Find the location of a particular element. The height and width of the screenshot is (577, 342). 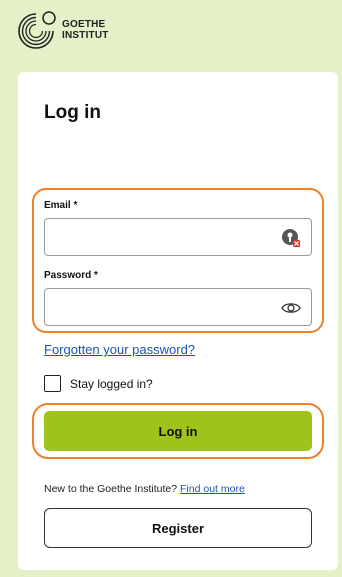

stay-logged-in-row: Stay logged in? is located at coordinates (98, 383).